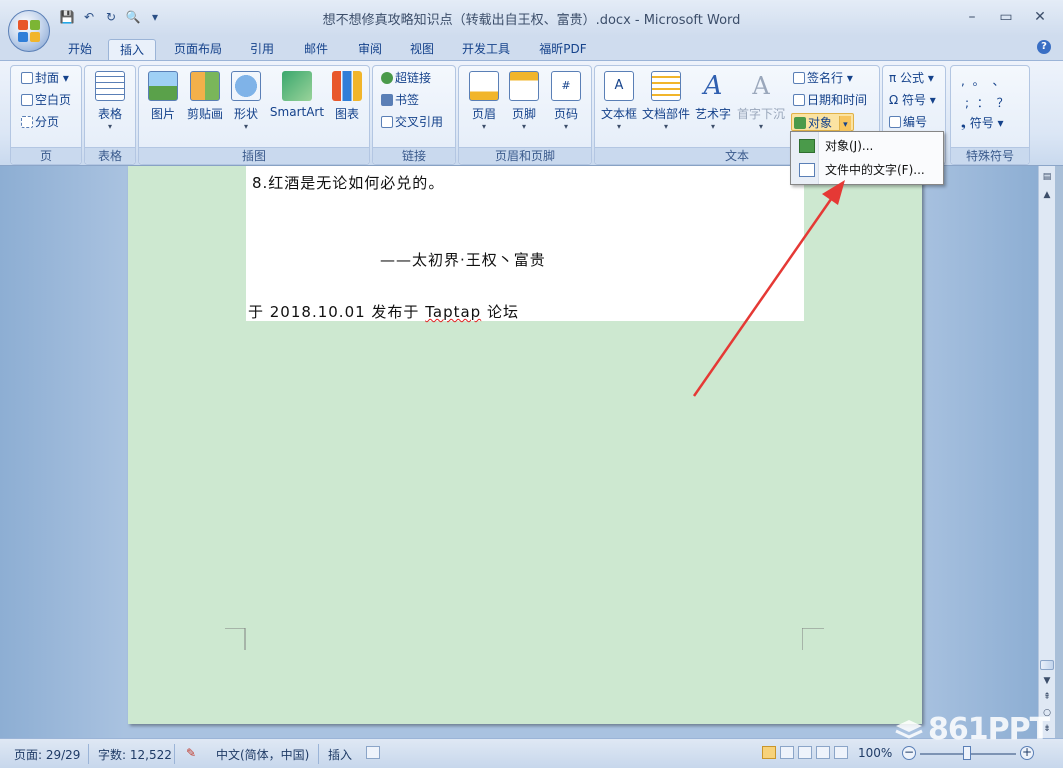 This screenshot has height=768, width=1063. What do you see at coordinates (805, 752) in the screenshot?
I see `web-layout-view-icon` at bounding box center [805, 752].